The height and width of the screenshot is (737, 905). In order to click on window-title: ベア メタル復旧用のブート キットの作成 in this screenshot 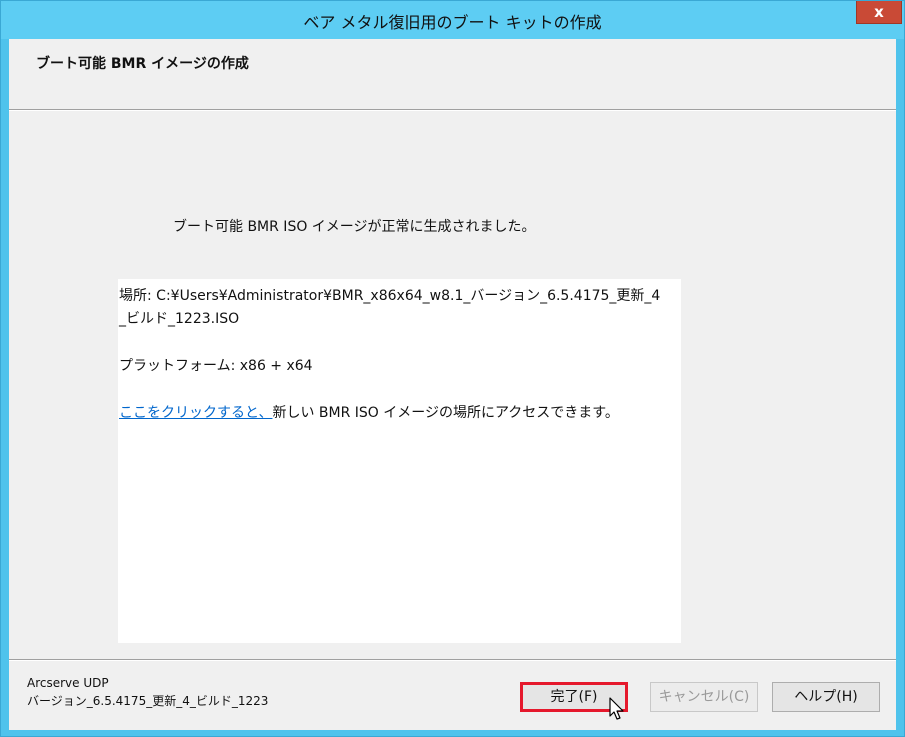, I will do `click(452, 22)`.